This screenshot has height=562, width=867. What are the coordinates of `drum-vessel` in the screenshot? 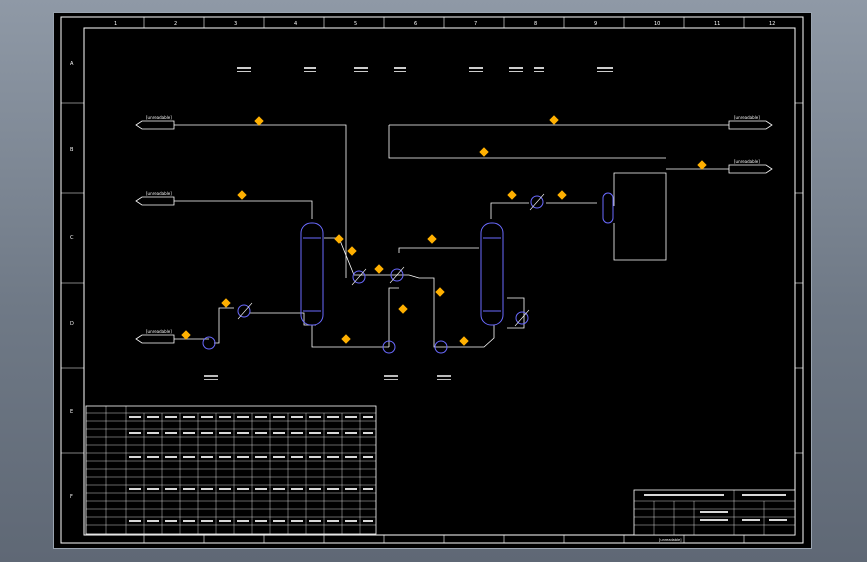 It's located at (608, 208).